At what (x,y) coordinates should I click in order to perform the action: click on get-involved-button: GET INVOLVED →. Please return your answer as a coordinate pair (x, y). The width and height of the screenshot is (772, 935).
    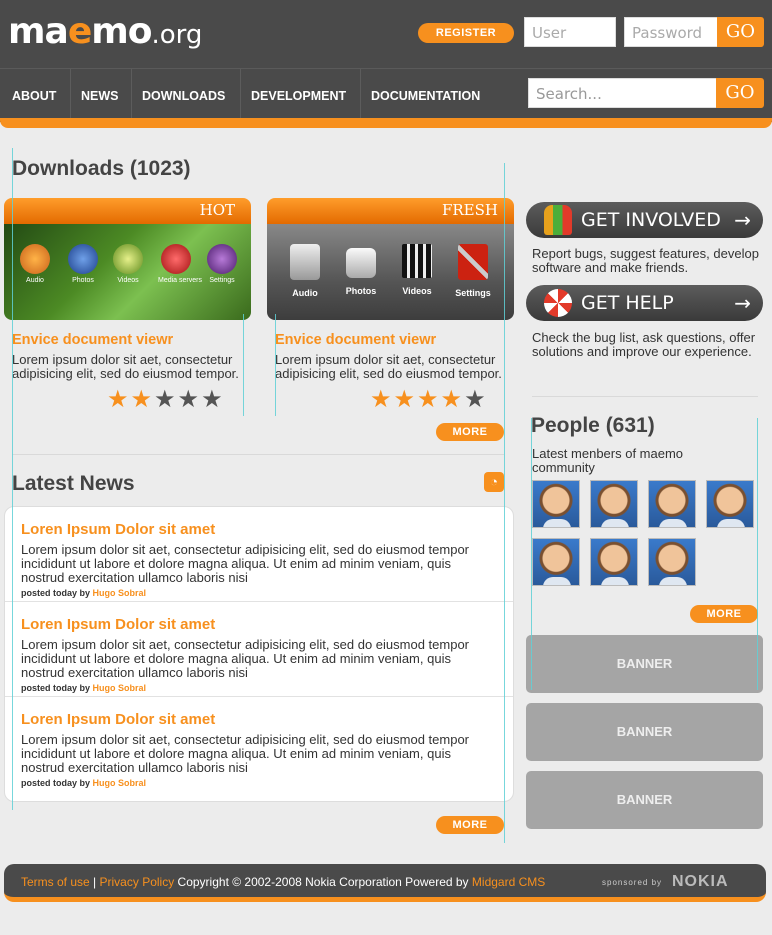
    Looking at the image, I should click on (644, 220).